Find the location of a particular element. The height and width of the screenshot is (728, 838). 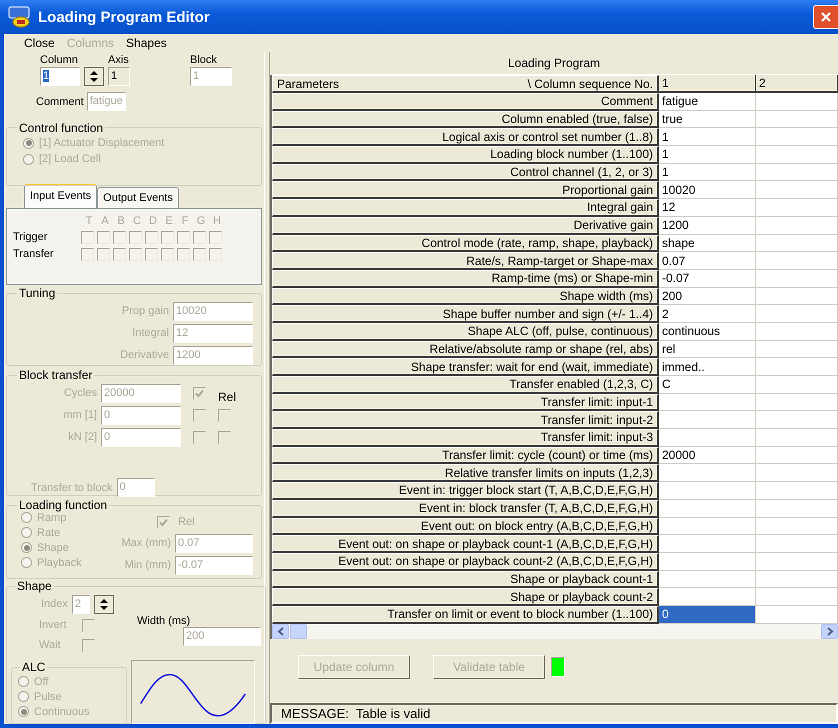

table-cell: shape is located at coordinates (707, 243).